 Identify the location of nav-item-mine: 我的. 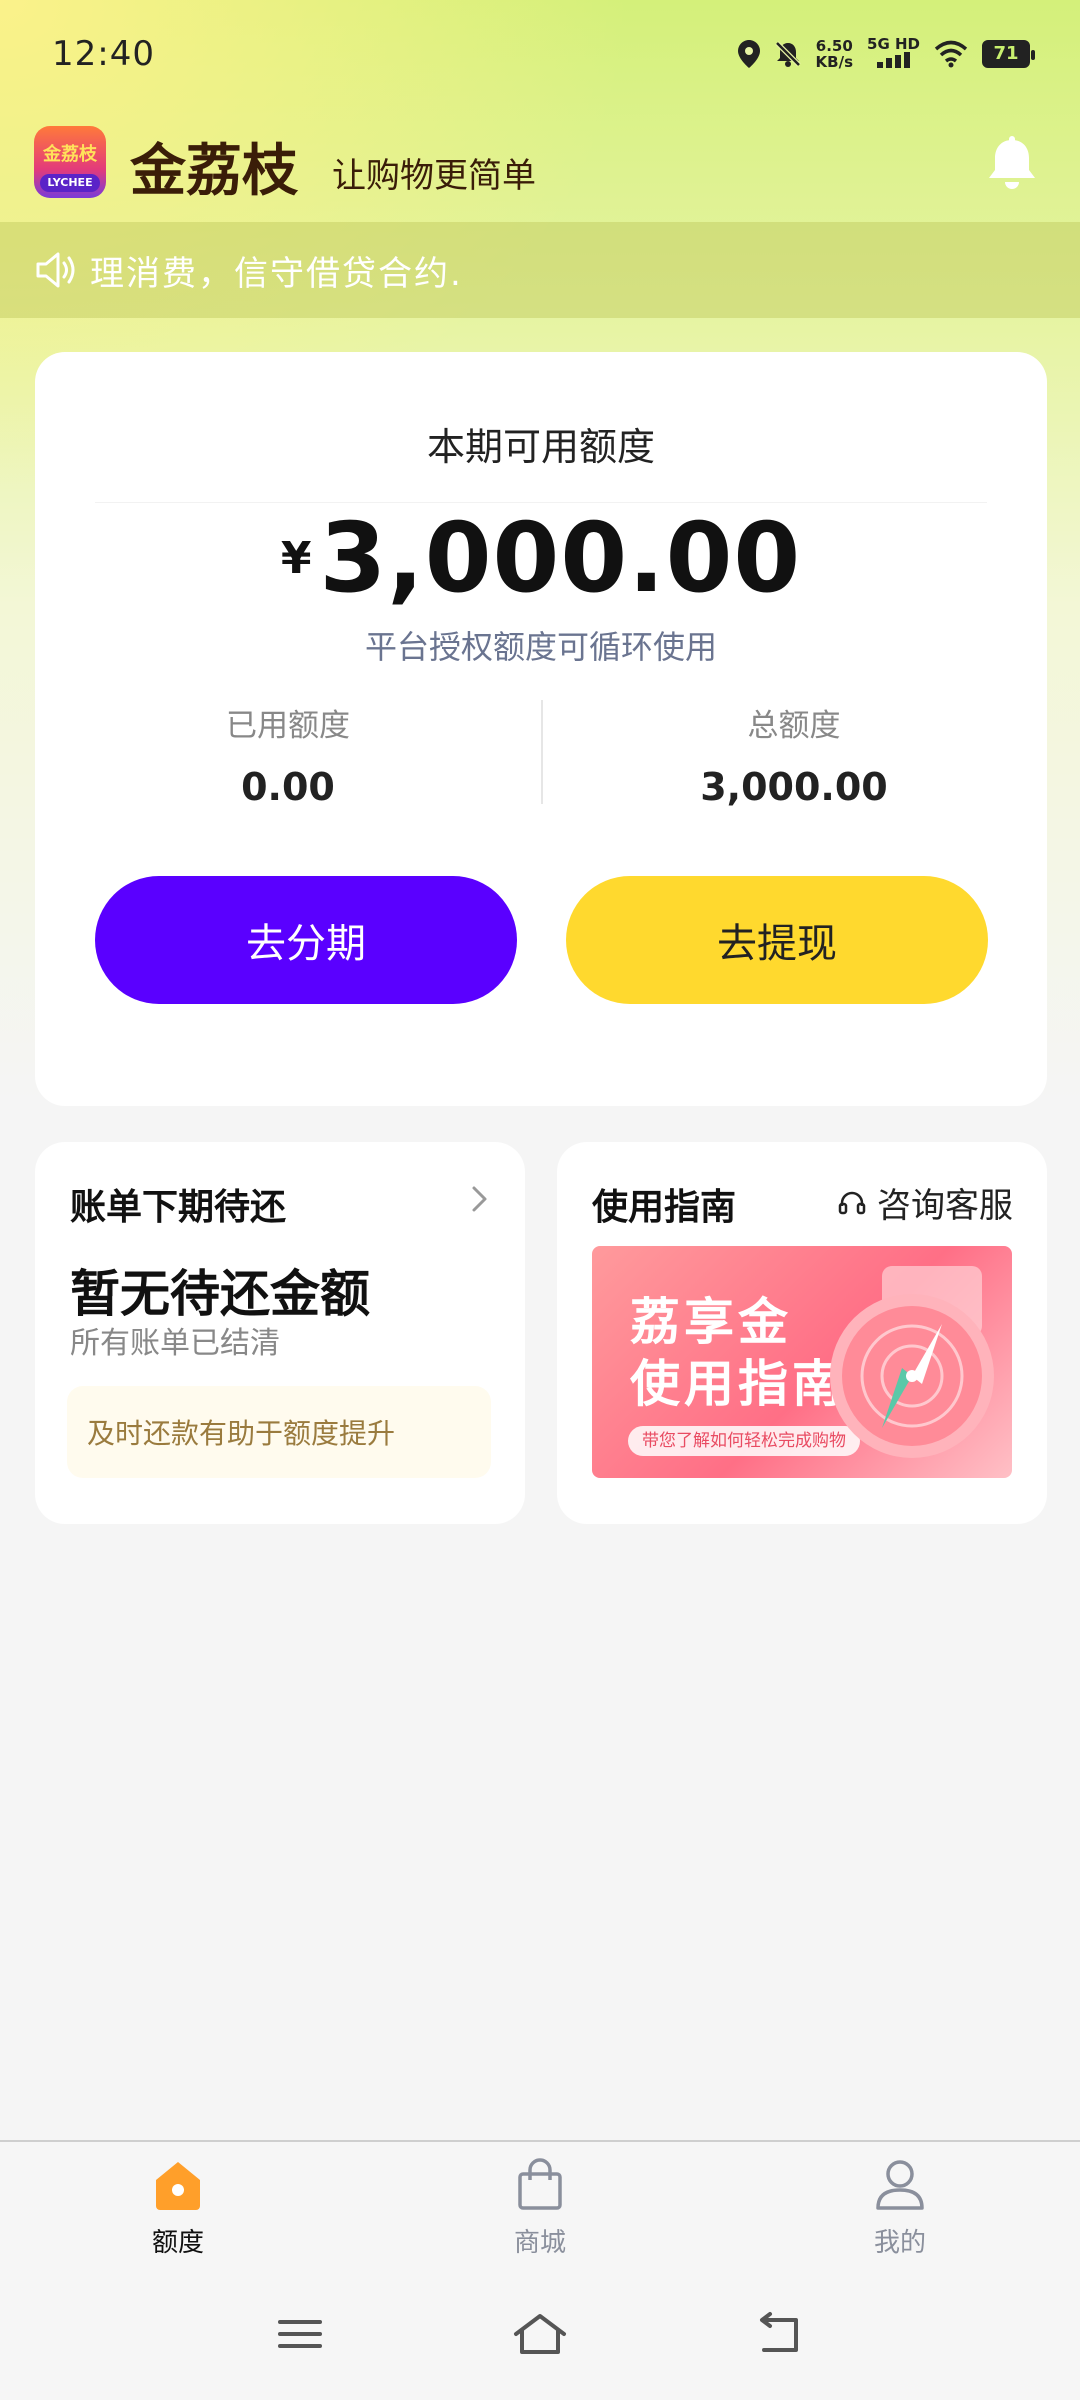
(900, 2208).